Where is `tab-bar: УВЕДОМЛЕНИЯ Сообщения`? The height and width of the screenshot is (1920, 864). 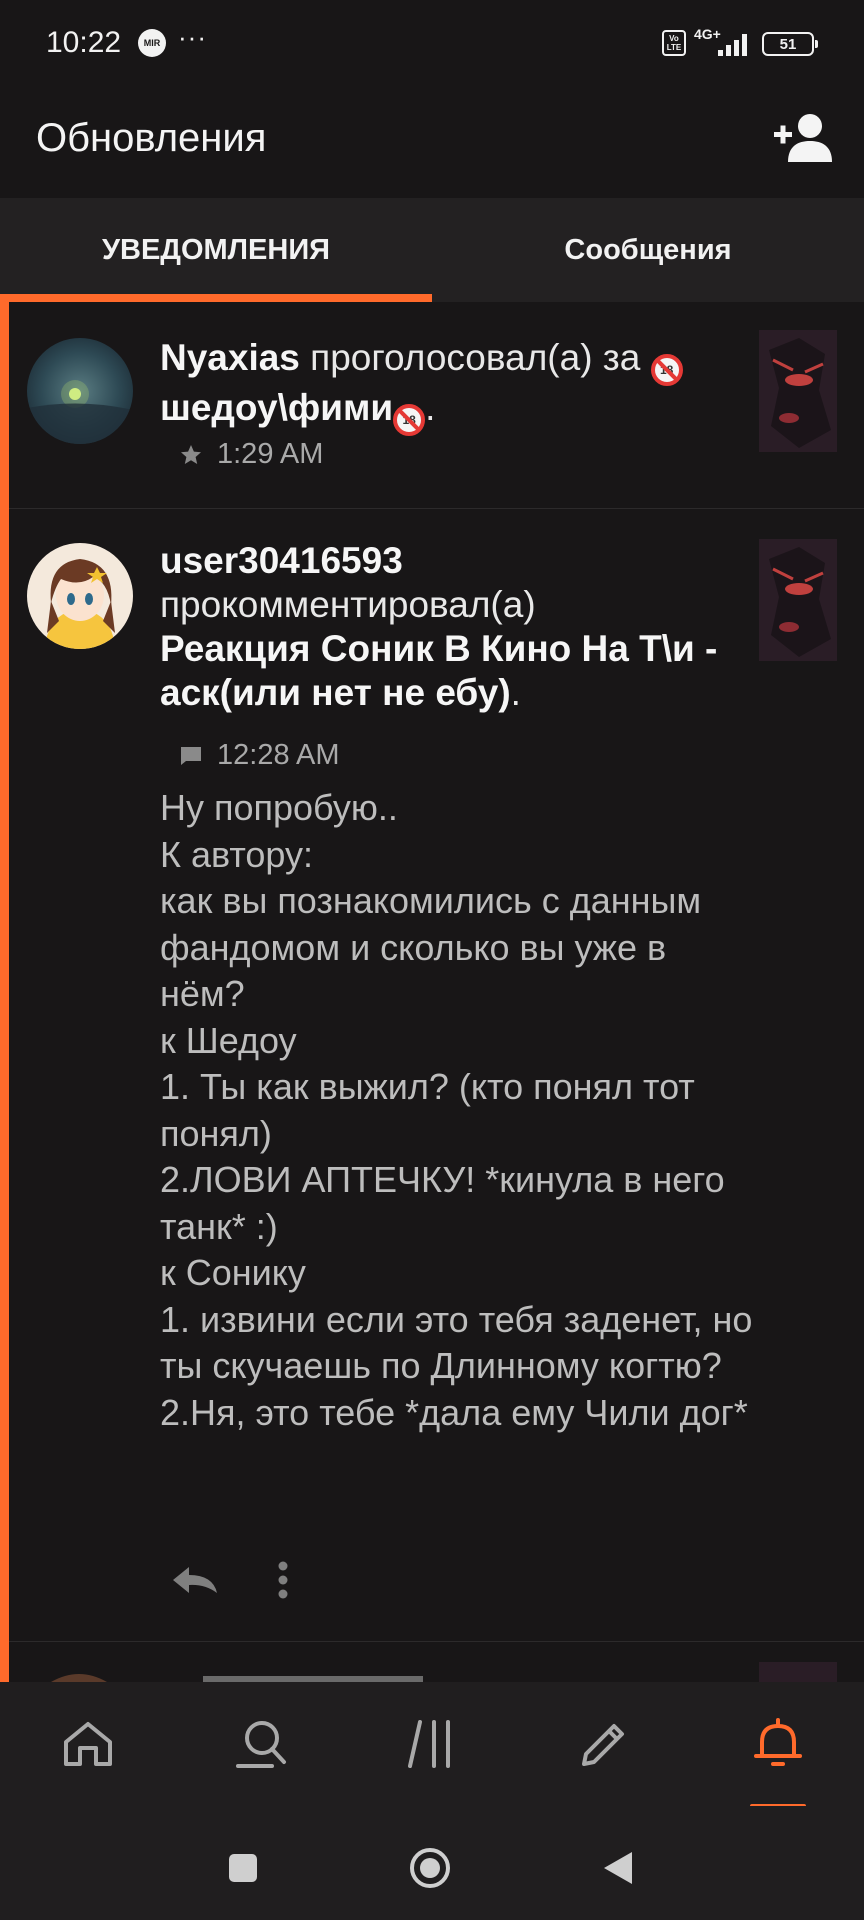 tab-bar: УВЕДОМЛЕНИЯ Сообщения is located at coordinates (432, 250).